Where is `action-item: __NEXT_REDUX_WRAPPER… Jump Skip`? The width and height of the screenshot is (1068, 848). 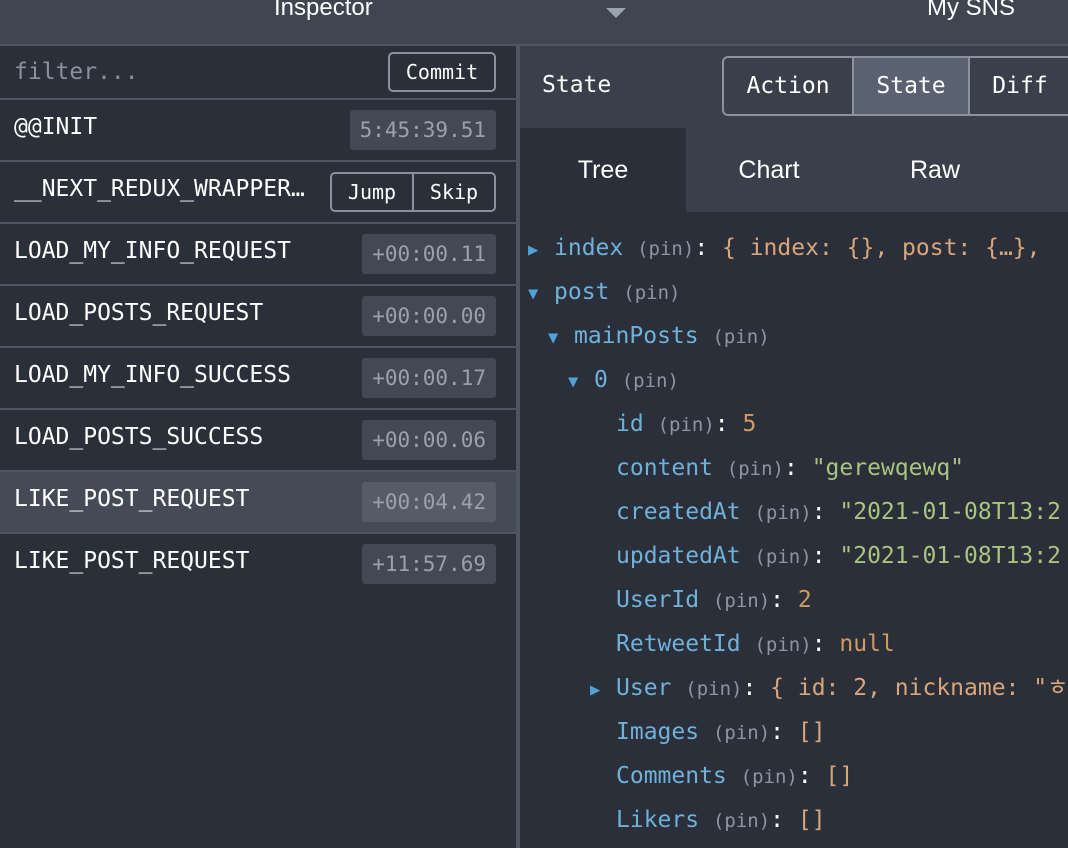
action-item: __NEXT_REDUX_WRAPPER… Jump Skip is located at coordinates (258, 193).